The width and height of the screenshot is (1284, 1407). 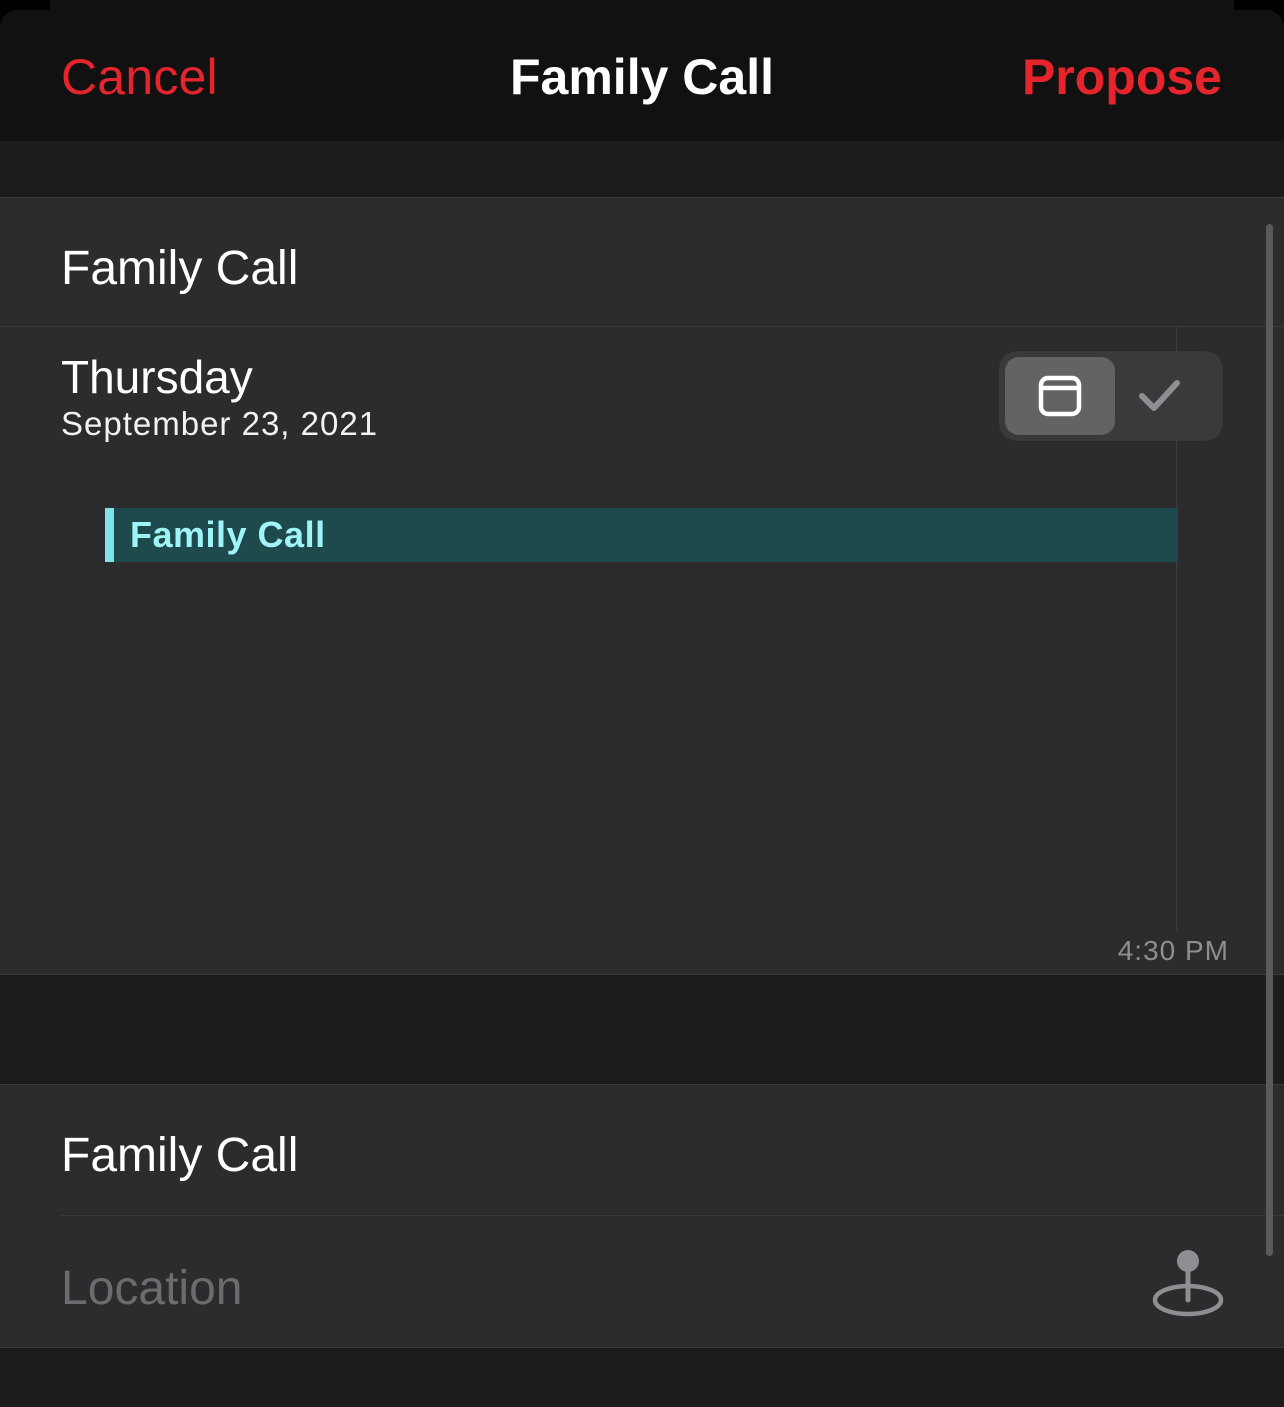 I want to click on checkmark-icon, so click(x=1159, y=395).